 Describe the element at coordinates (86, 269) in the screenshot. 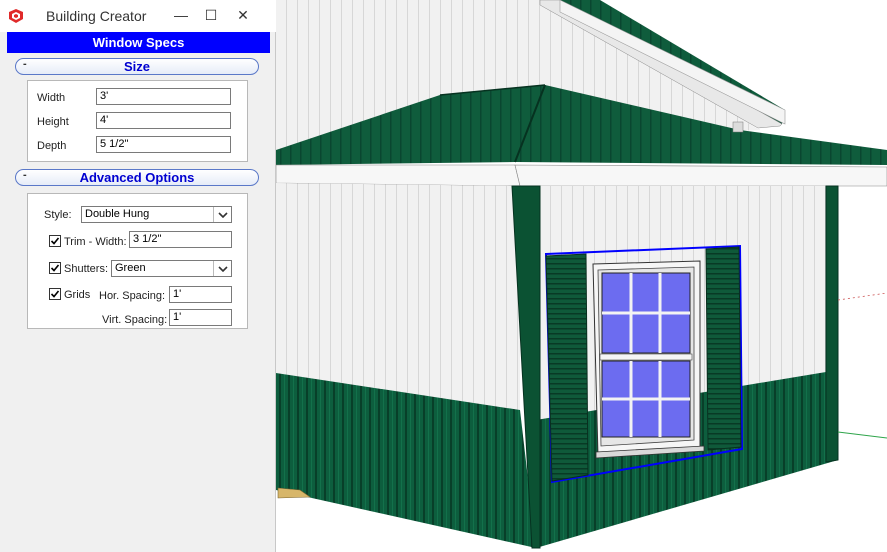

I see `shutters-label: Shutters:` at that location.